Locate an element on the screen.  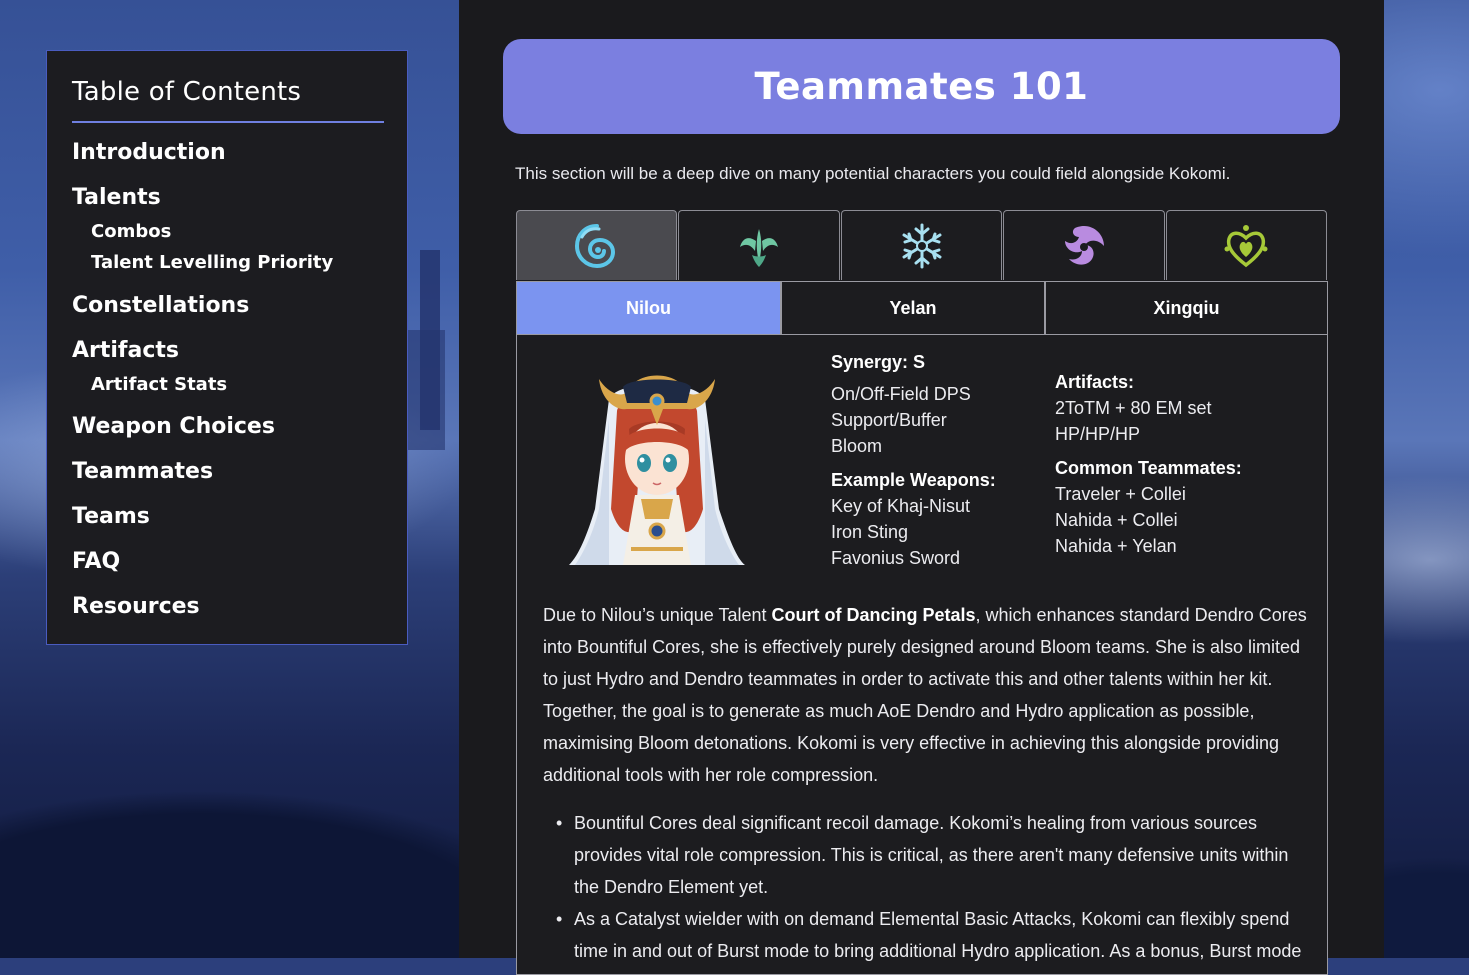
electro-icon is located at coordinates (1084, 245).